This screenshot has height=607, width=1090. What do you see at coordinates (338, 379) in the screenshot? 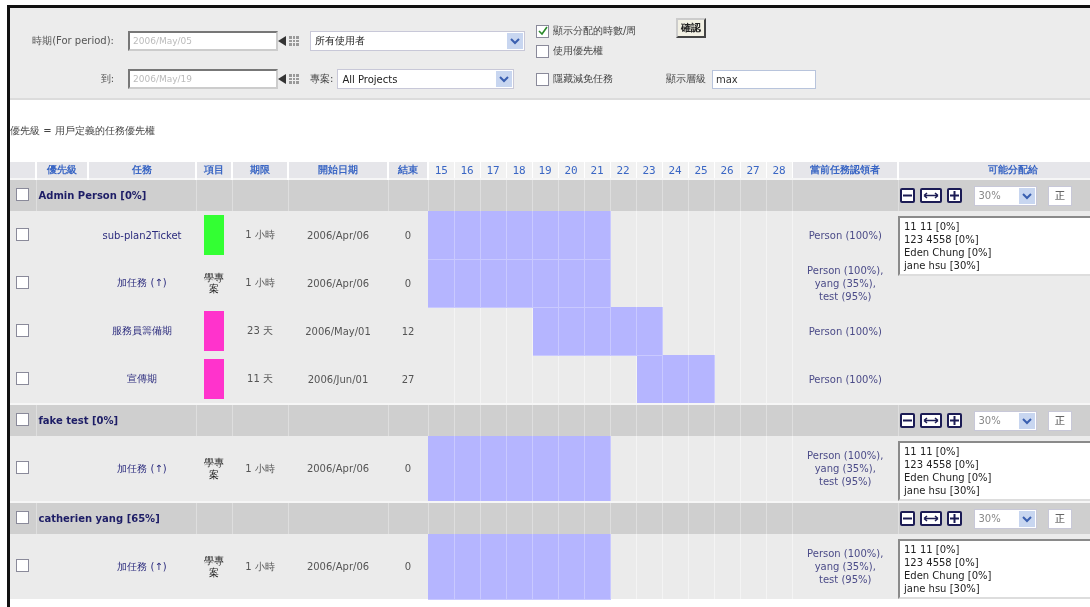
I see `date-cell: 2006/Jun/01` at bounding box center [338, 379].